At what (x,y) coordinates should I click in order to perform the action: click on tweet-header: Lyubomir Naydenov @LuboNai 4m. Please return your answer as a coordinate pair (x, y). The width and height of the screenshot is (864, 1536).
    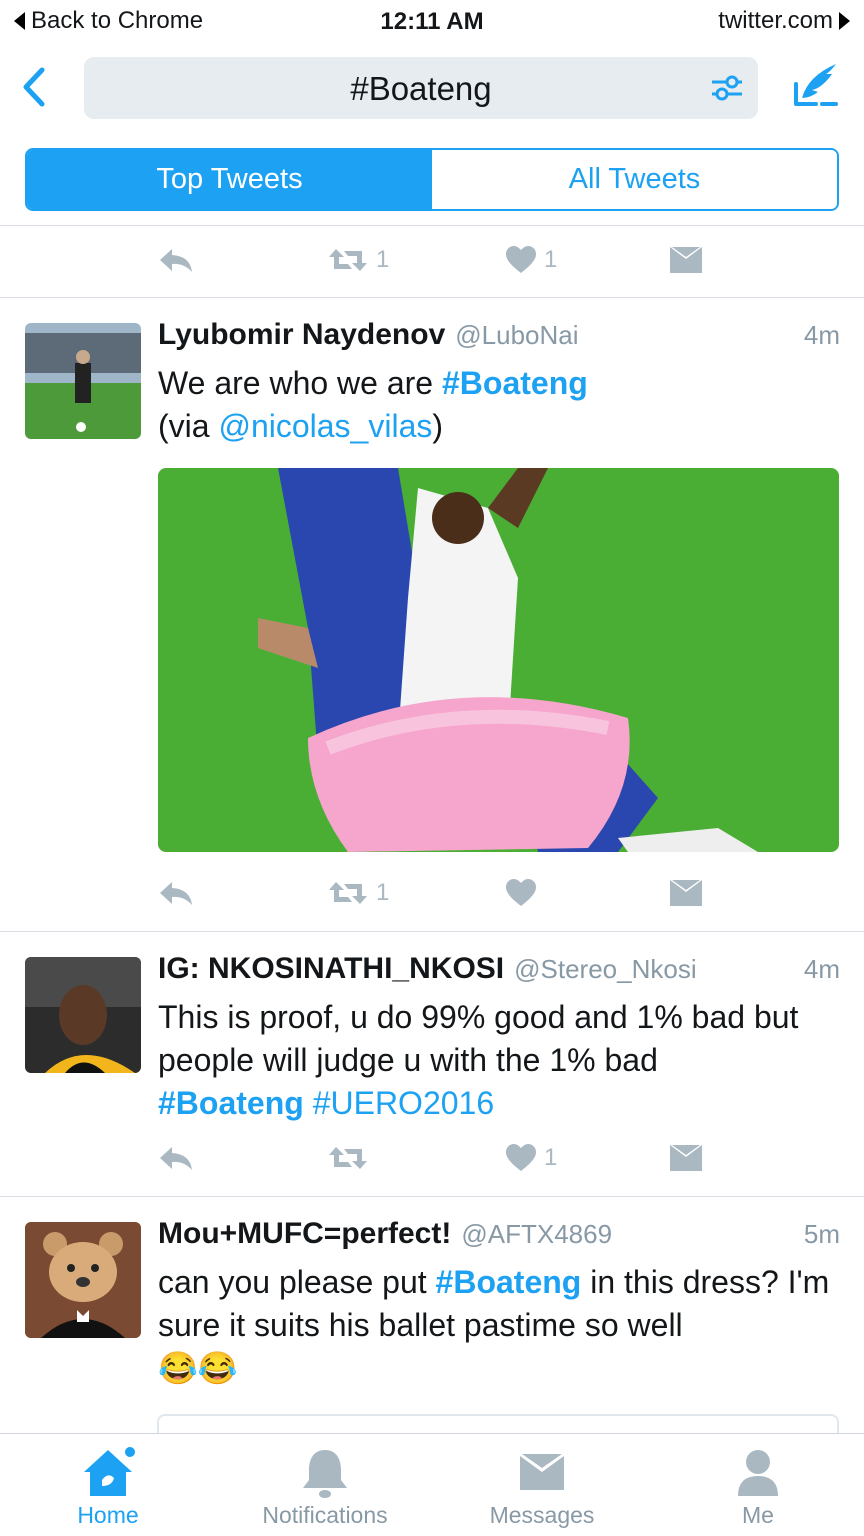
    Looking at the image, I should click on (499, 338).